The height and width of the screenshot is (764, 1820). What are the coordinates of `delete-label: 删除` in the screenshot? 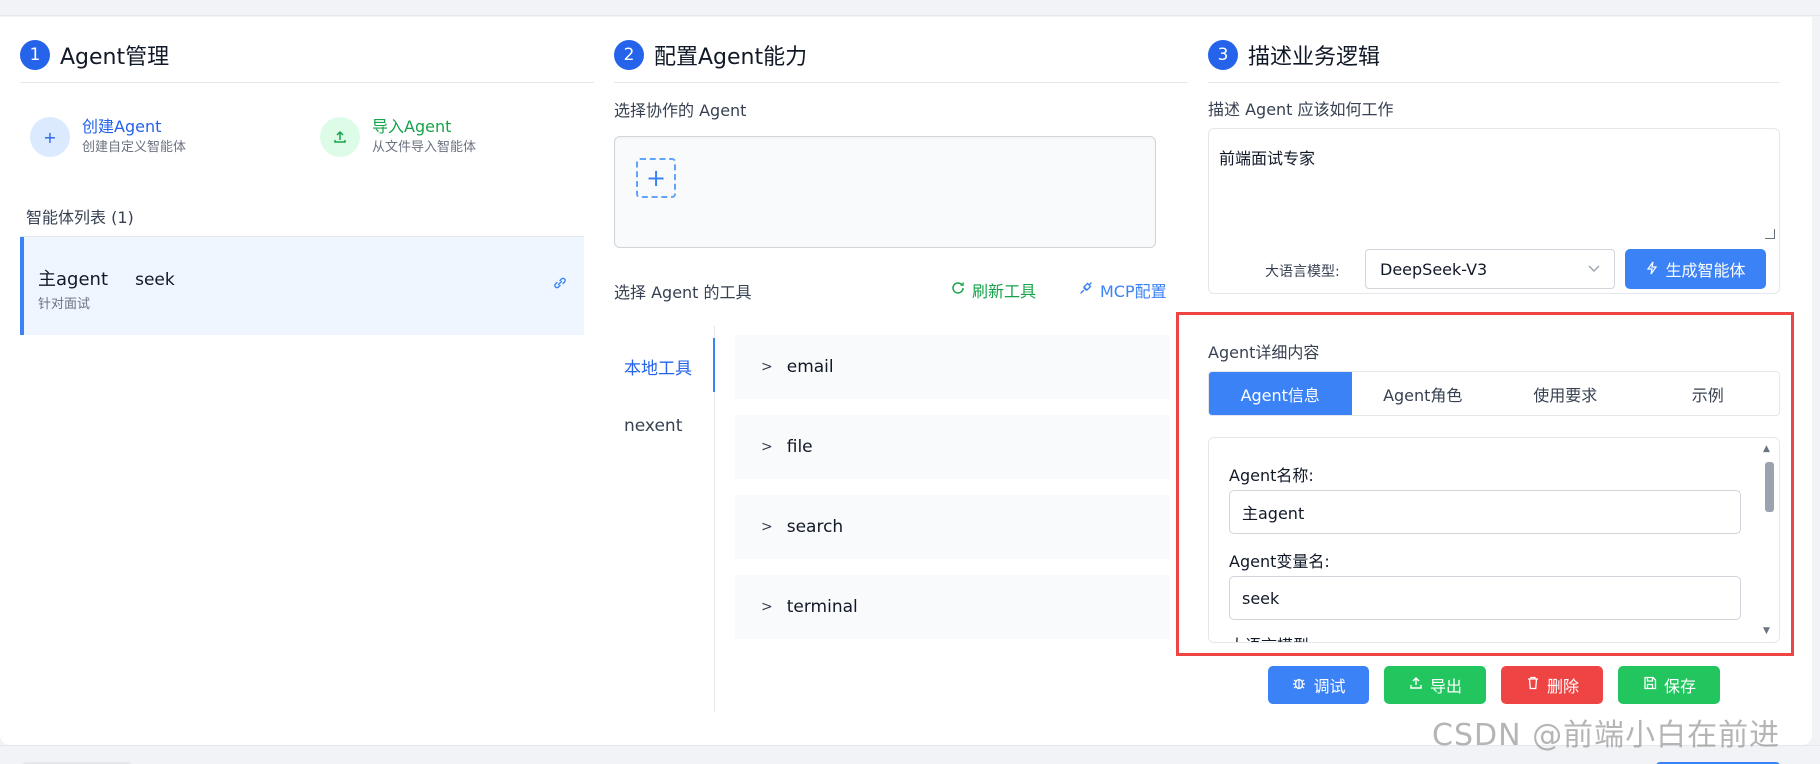 It's located at (1562, 686).